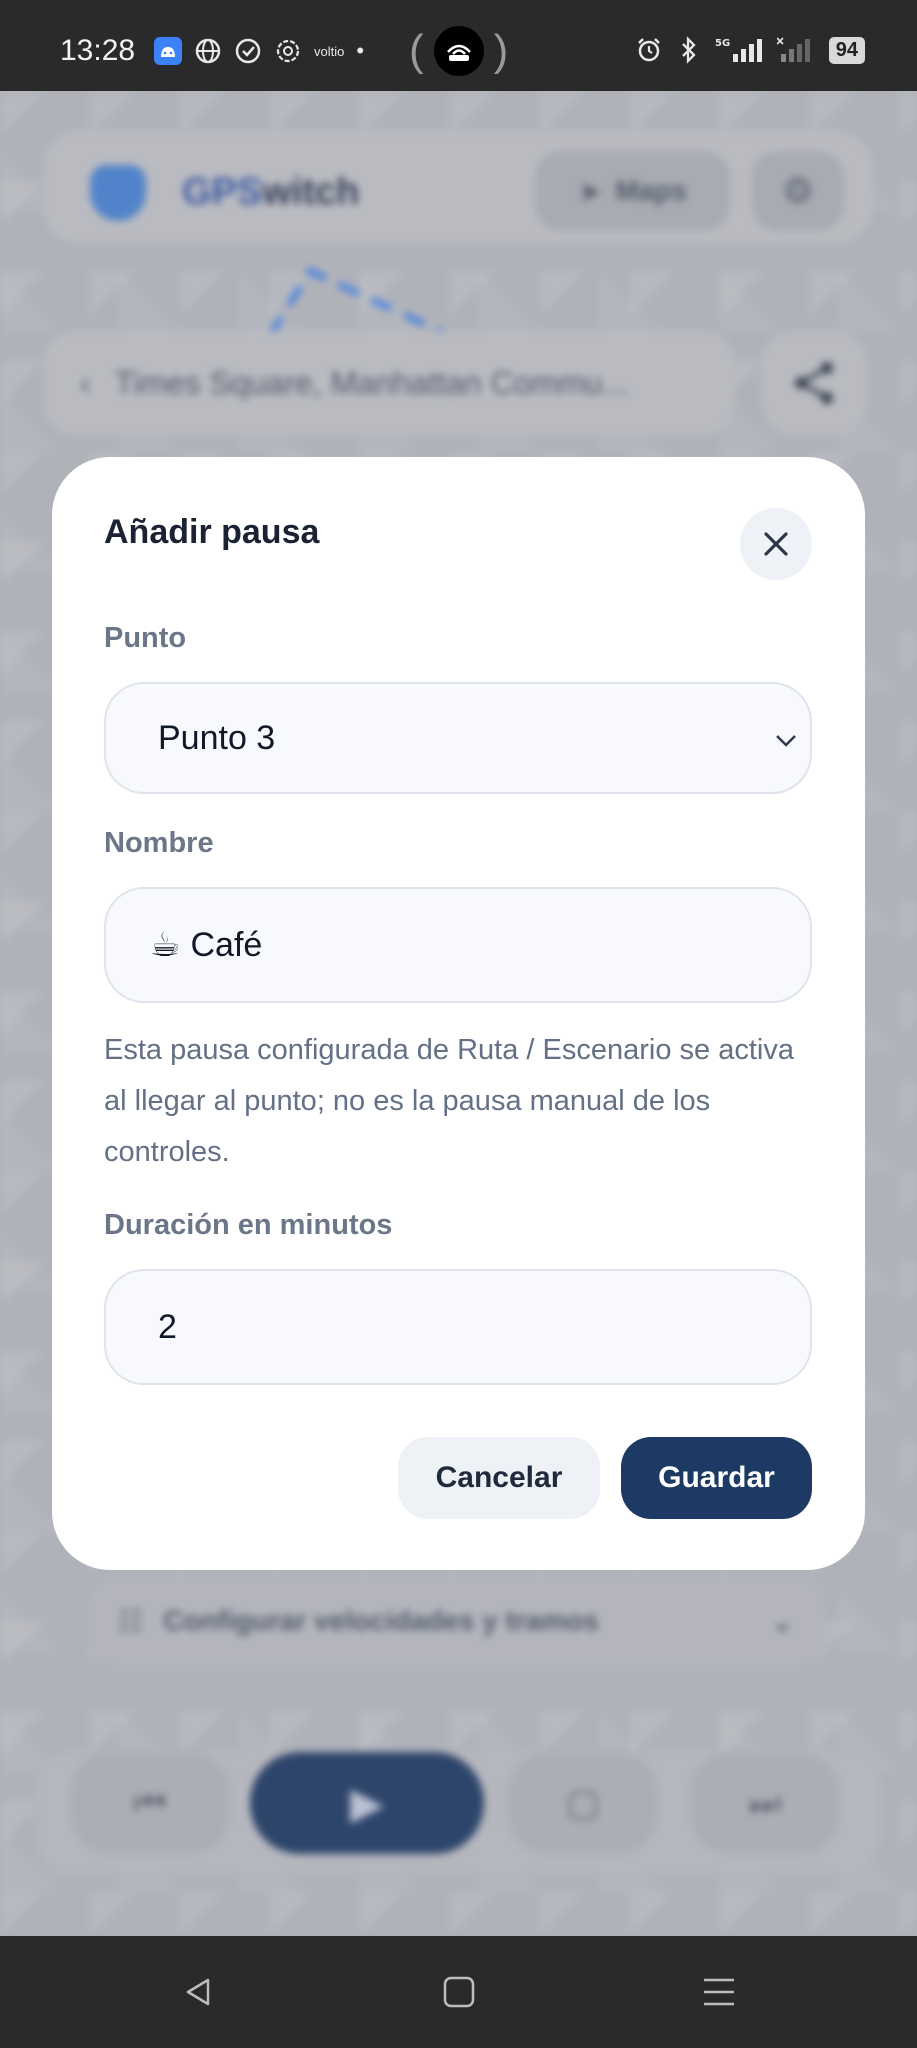  Describe the element at coordinates (796, 50) in the screenshot. I see `signal-weak-icon` at that location.